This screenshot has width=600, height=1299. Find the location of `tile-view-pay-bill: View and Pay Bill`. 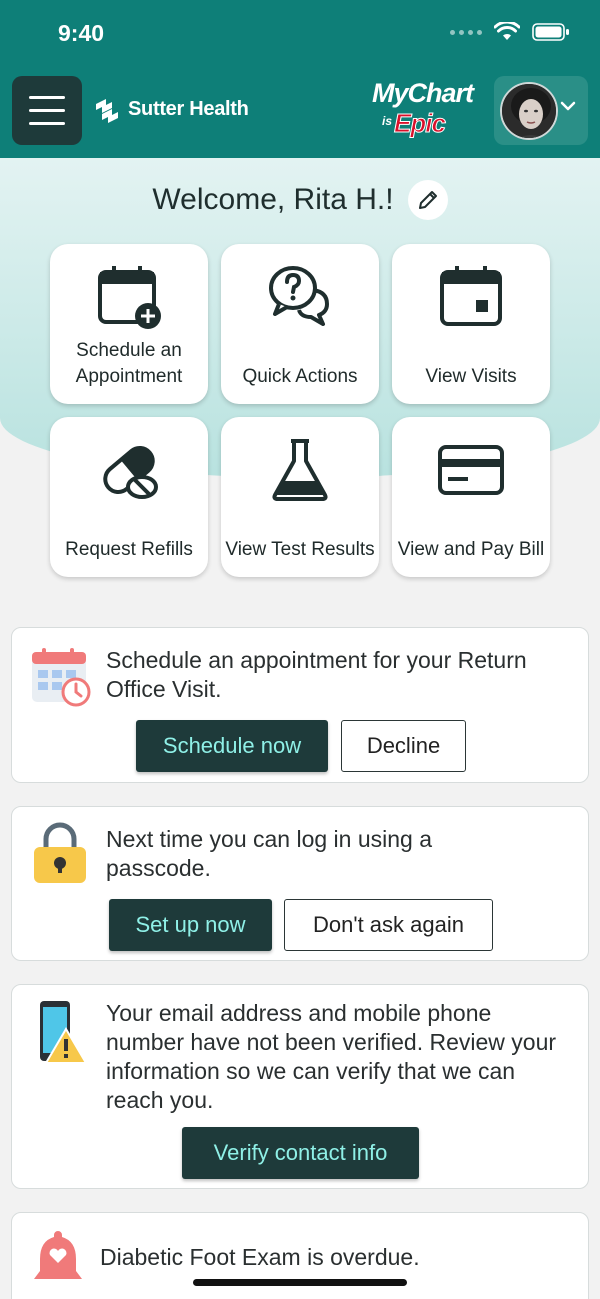

tile-view-pay-bill: View and Pay Bill is located at coordinates (471, 497).